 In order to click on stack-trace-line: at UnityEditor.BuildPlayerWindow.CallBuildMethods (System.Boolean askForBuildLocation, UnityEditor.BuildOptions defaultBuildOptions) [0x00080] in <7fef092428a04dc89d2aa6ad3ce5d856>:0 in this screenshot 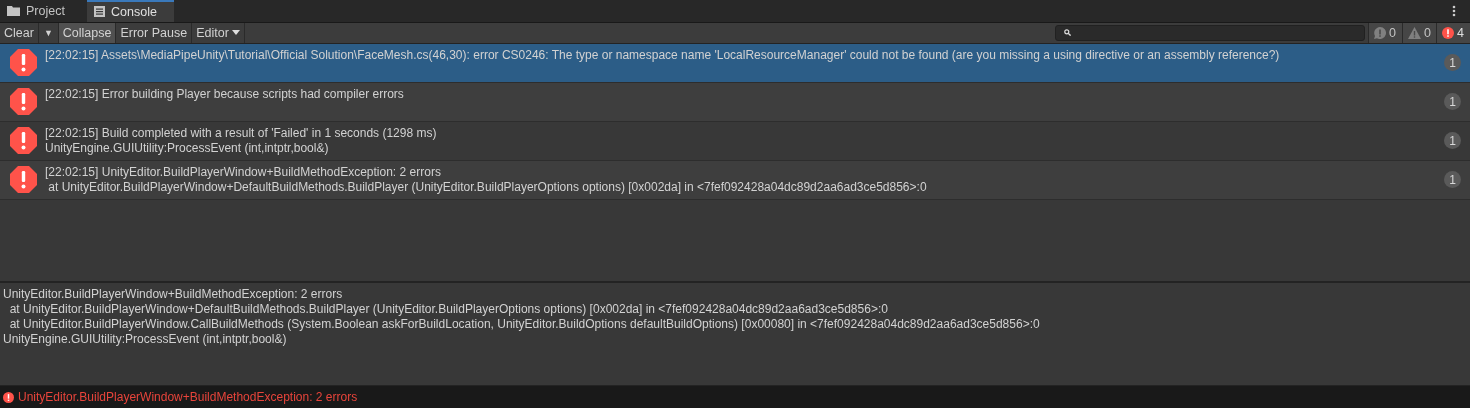, I will do `click(524, 324)`.